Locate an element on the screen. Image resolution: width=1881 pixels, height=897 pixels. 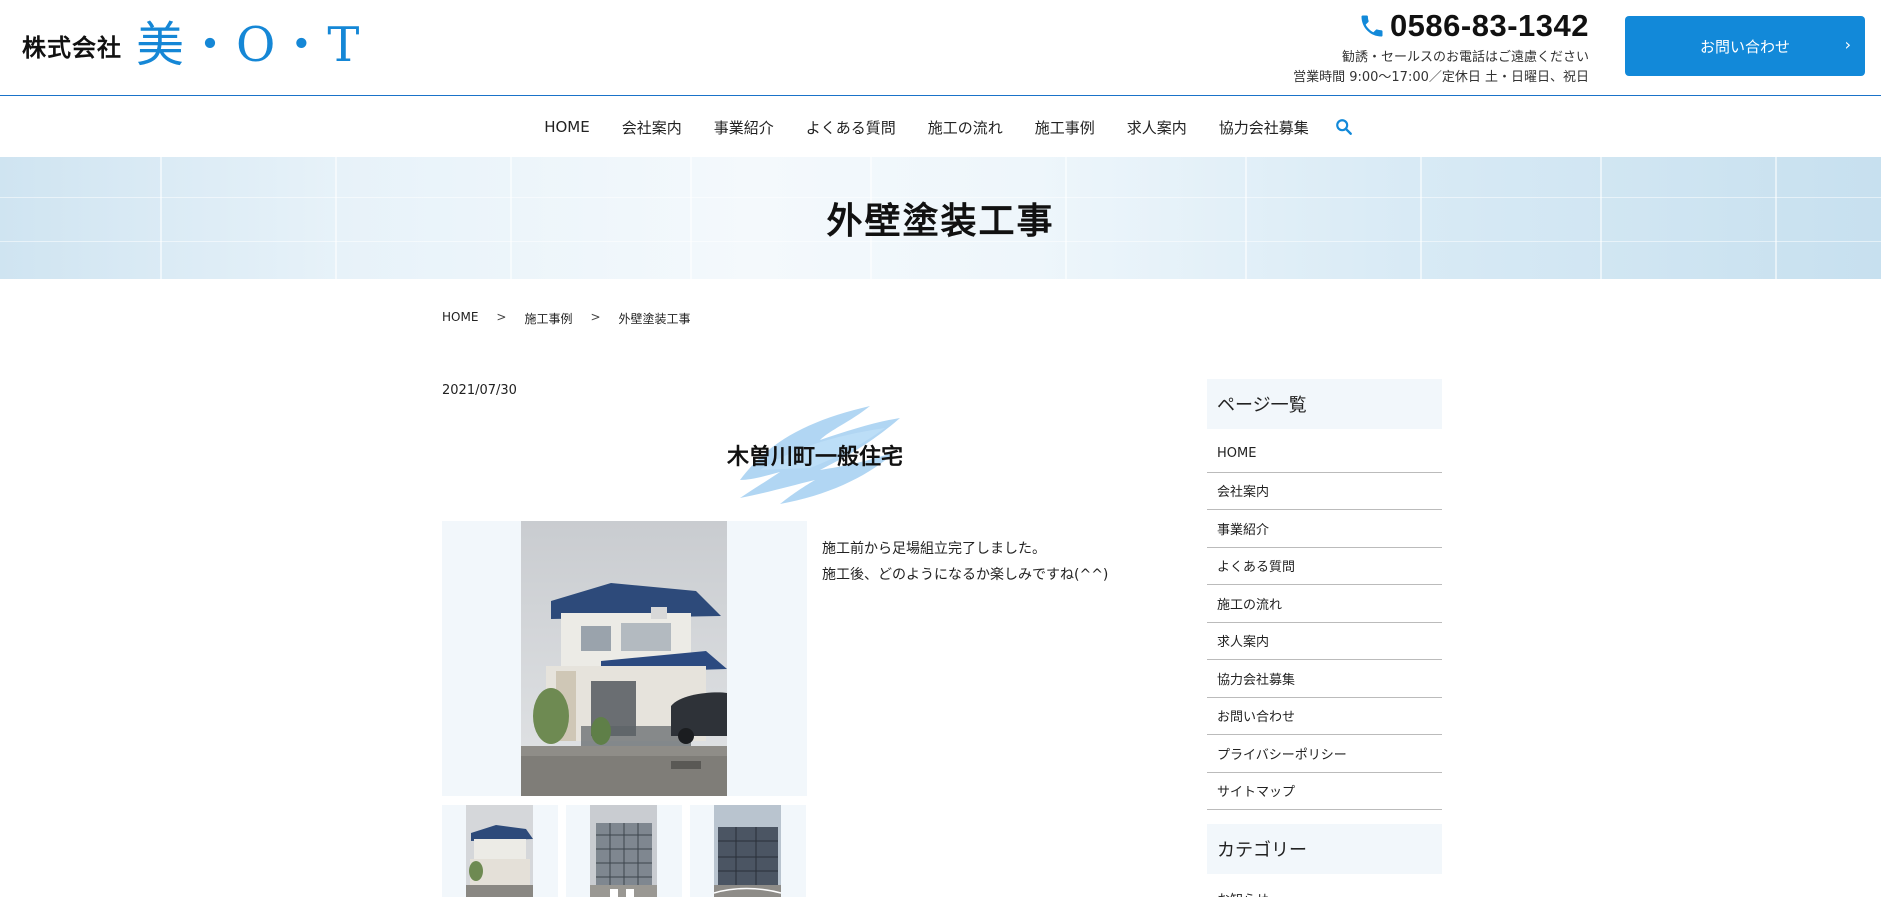
house-photo is located at coordinates (624, 658).